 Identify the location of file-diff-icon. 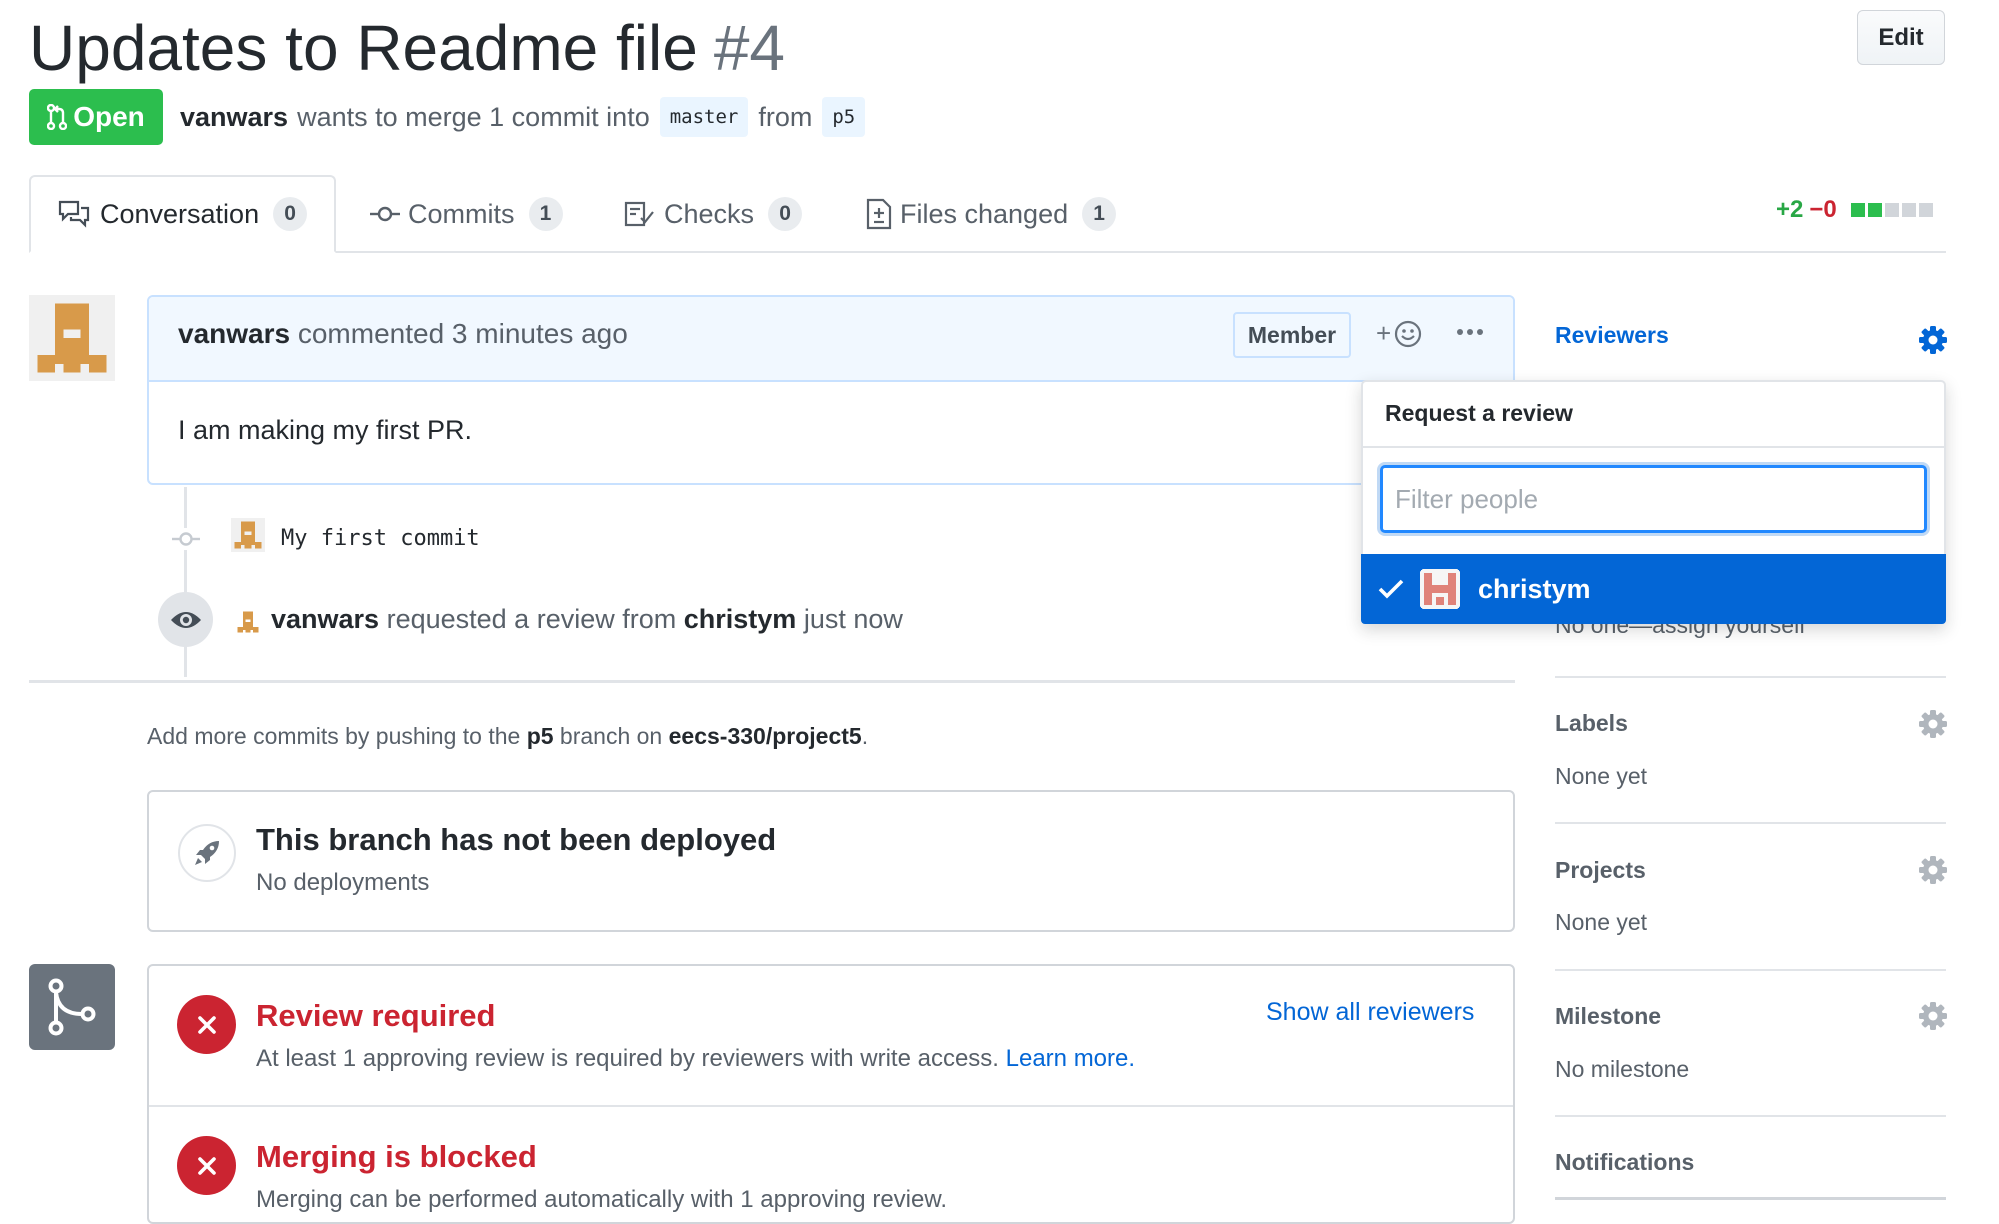
(879, 214).